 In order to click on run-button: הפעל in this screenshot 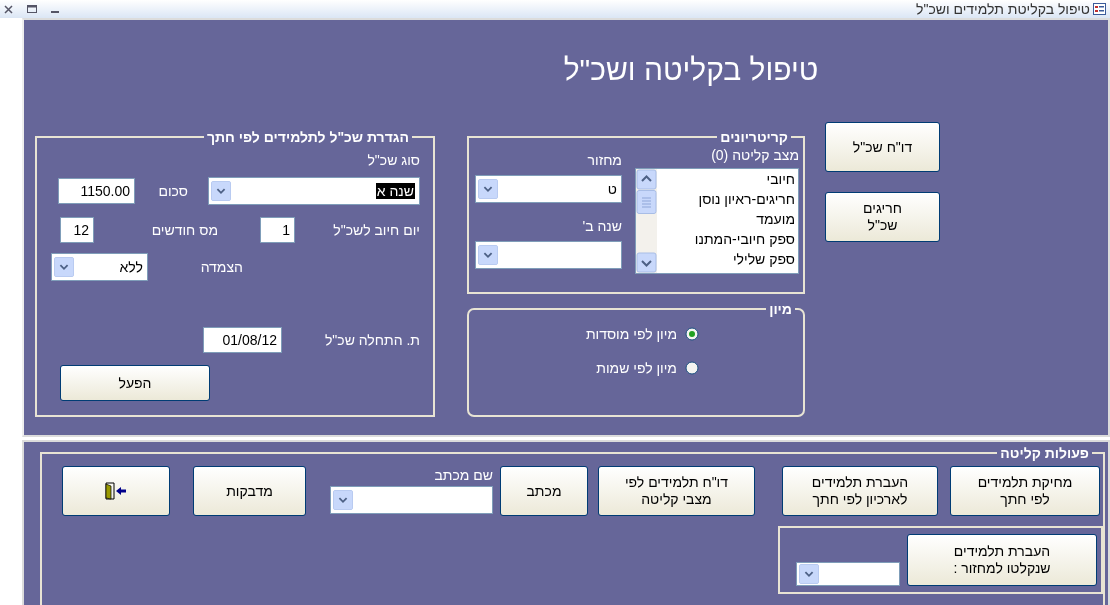, I will do `click(135, 383)`.